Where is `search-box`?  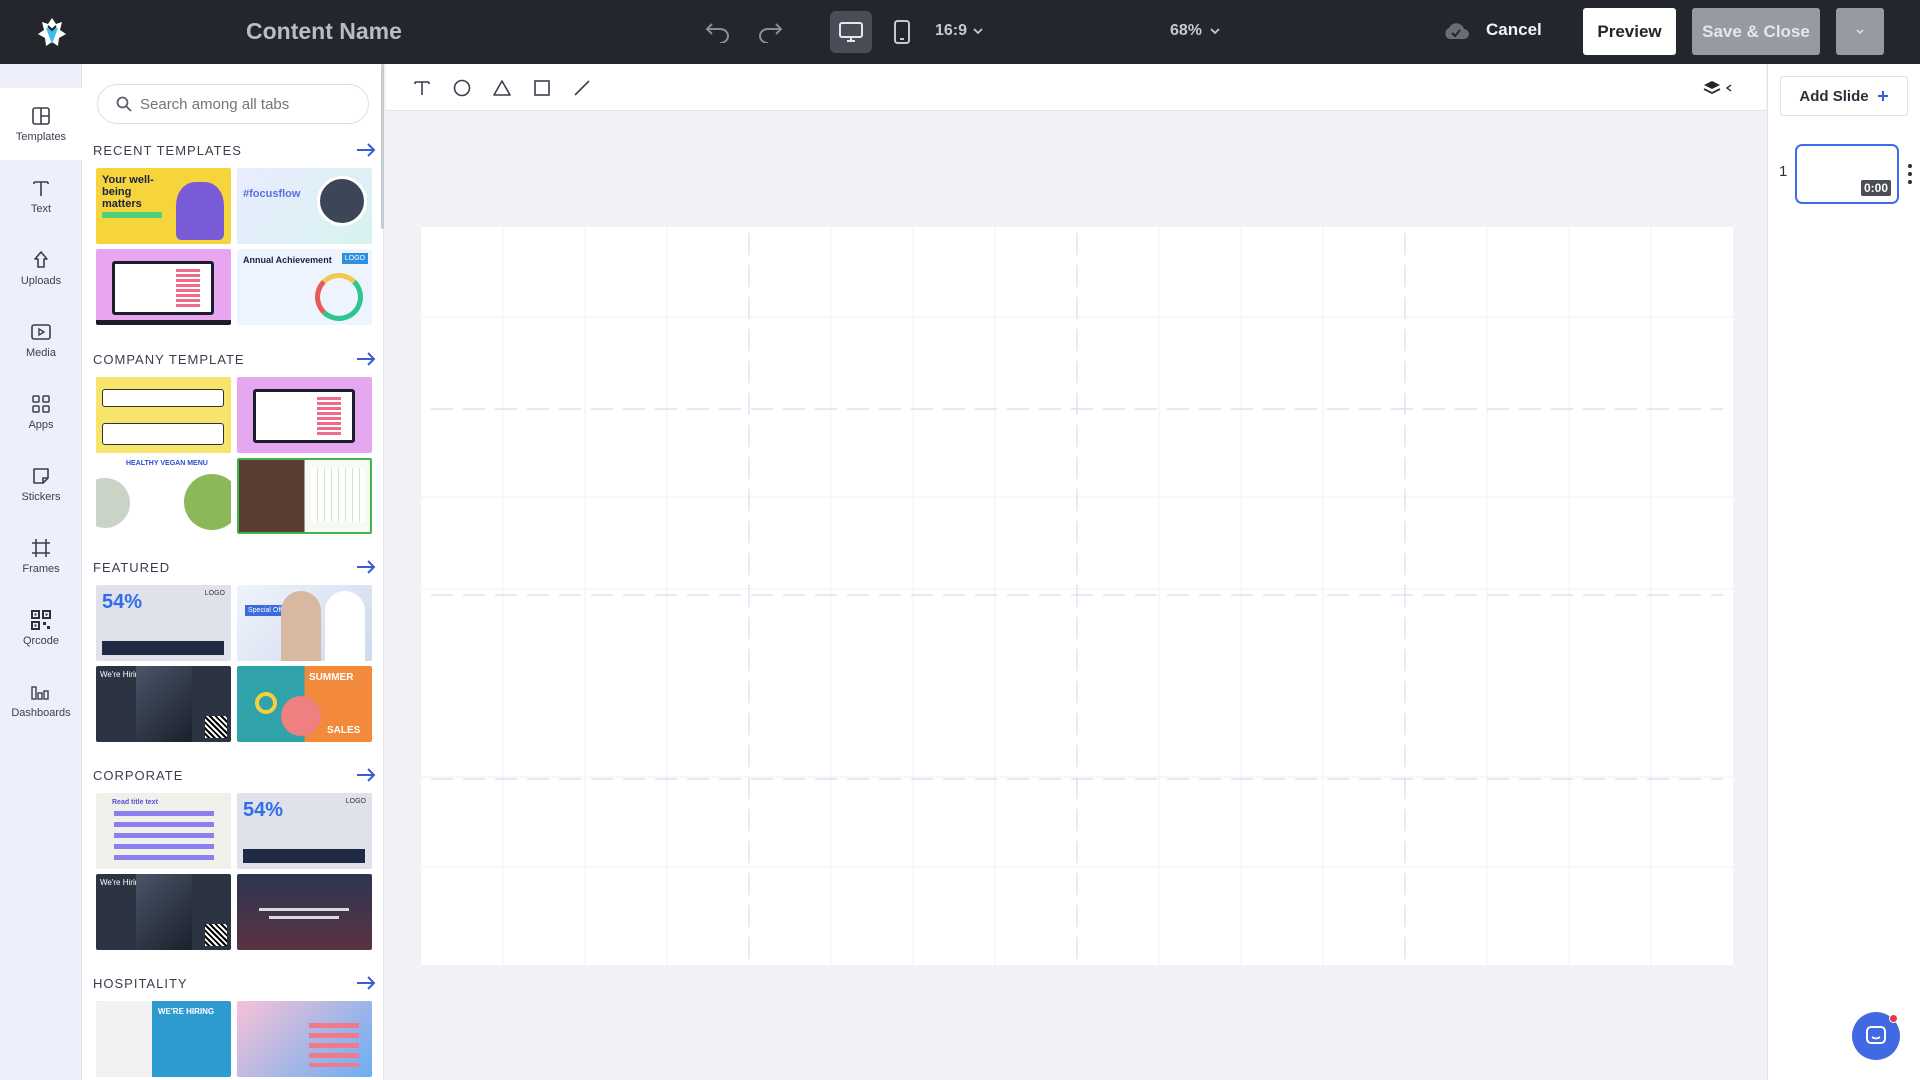
search-box is located at coordinates (233, 104).